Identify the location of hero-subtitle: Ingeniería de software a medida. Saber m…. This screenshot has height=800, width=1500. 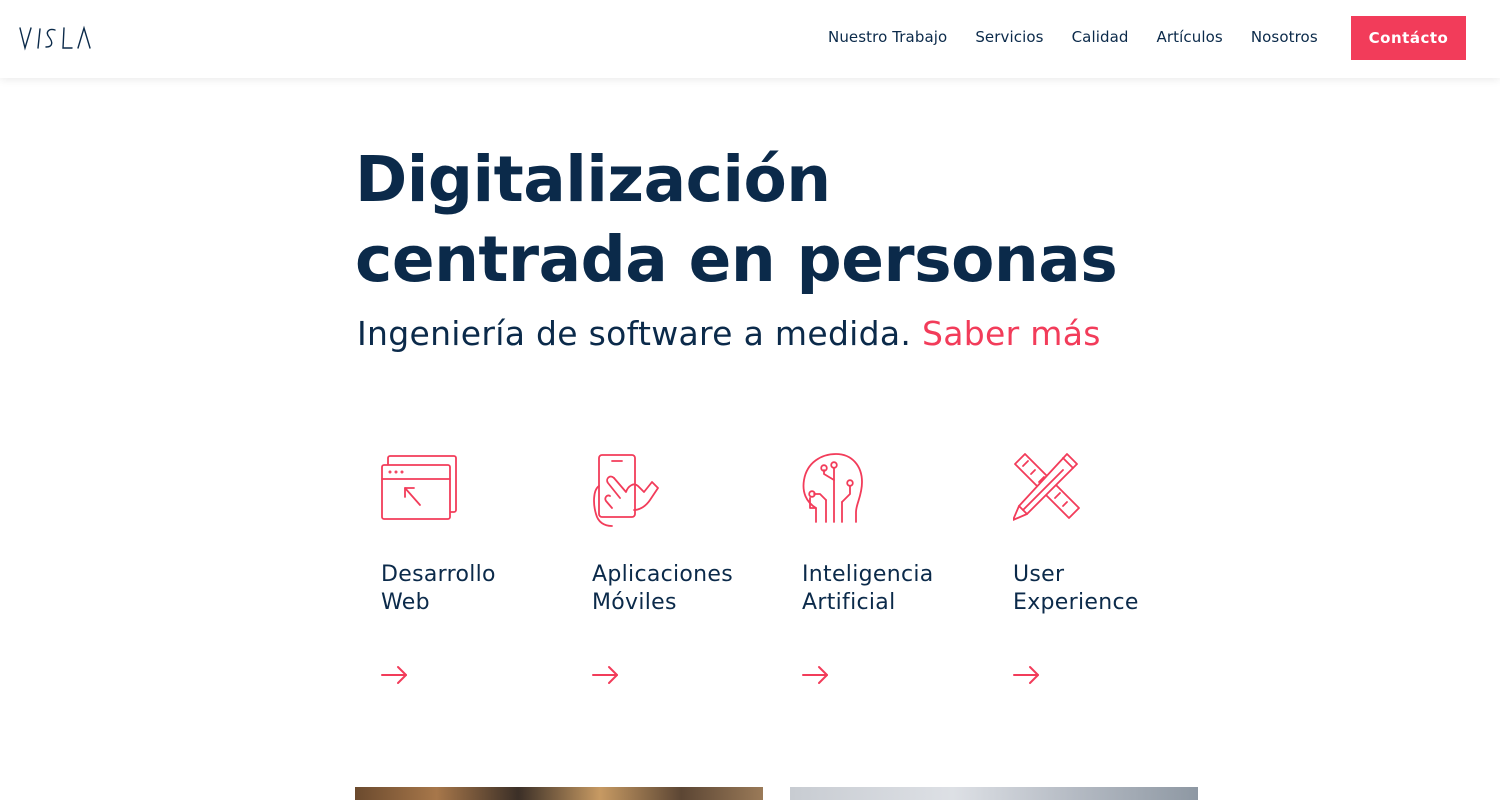
(729, 333).